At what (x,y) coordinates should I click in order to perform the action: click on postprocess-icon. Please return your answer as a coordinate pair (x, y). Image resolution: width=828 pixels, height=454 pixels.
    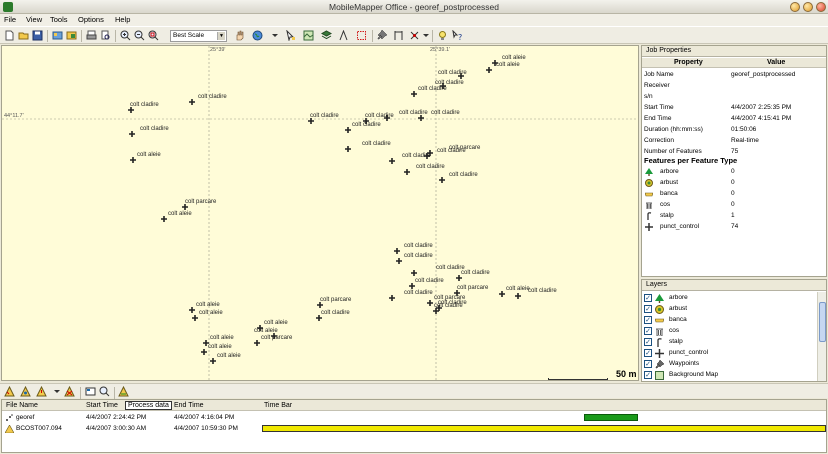
    Looking at the image, I should click on (123, 391).